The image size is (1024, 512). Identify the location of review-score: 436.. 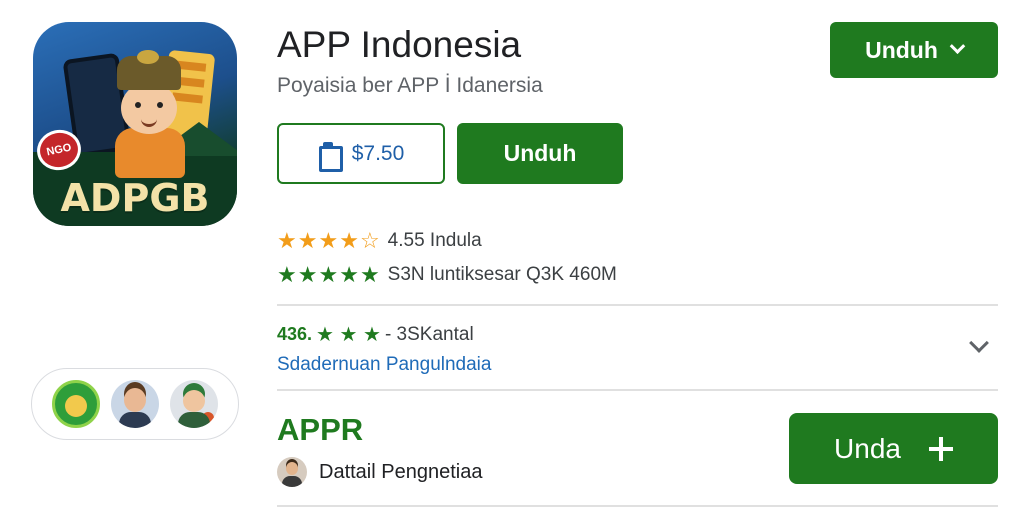
(295, 334).